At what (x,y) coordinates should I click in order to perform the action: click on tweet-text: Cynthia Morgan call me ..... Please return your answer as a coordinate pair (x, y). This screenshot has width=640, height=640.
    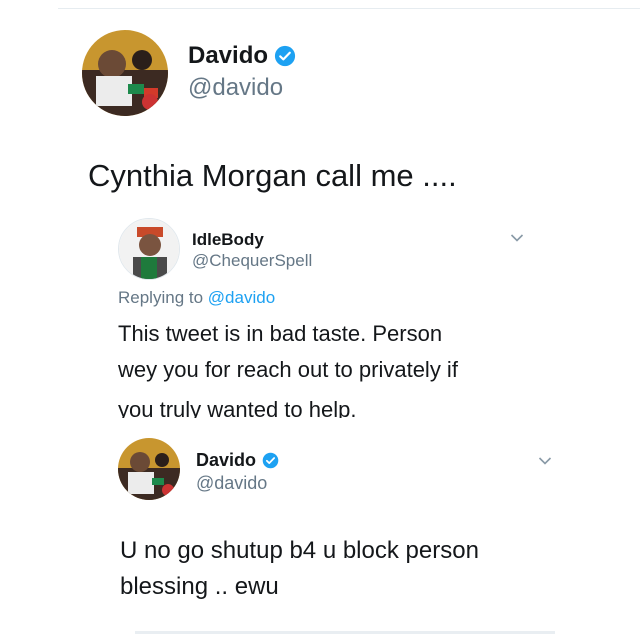
    Looking at the image, I should click on (272, 175).